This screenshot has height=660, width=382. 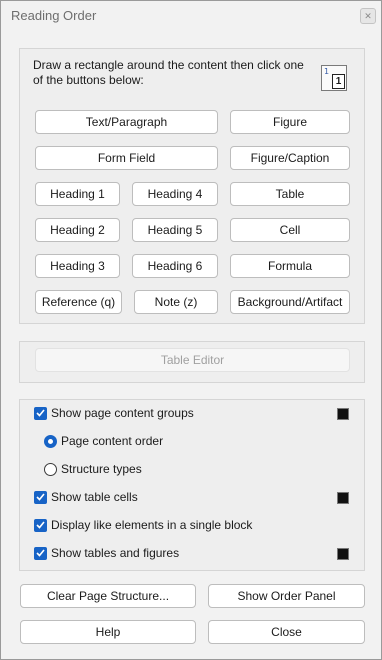 What do you see at coordinates (290, 194) in the screenshot?
I see `table-button: Table` at bounding box center [290, 194].